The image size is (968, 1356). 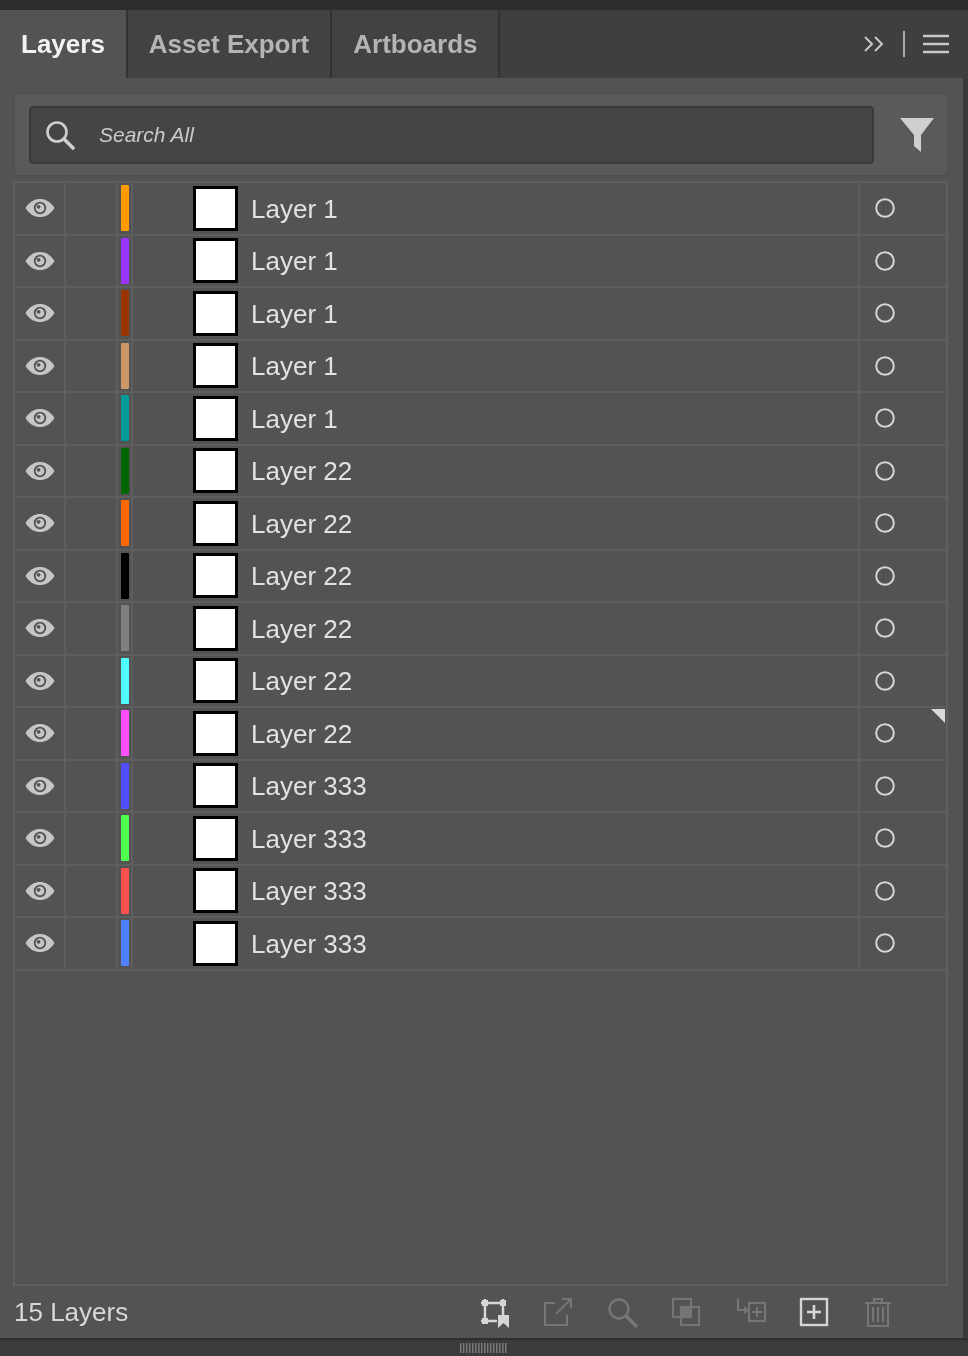 What do you see at coordinates (686, 1312) in the screenshot?
I see `overlapping-squares-icon` at bounding box center [686, 1312].